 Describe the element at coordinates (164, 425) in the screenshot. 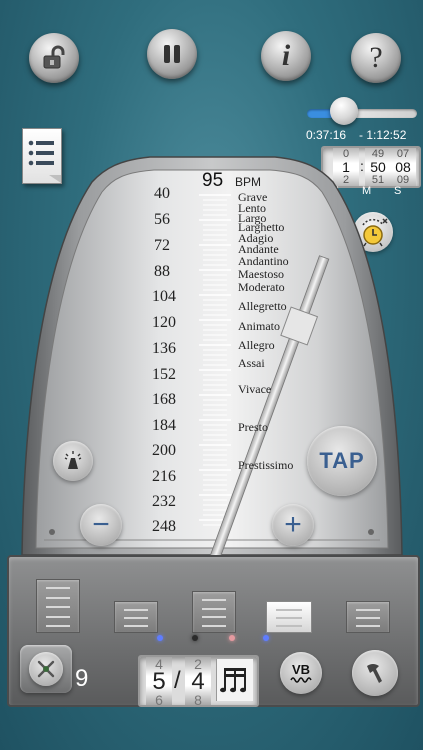

I see `scale-mark: 184` at that location.